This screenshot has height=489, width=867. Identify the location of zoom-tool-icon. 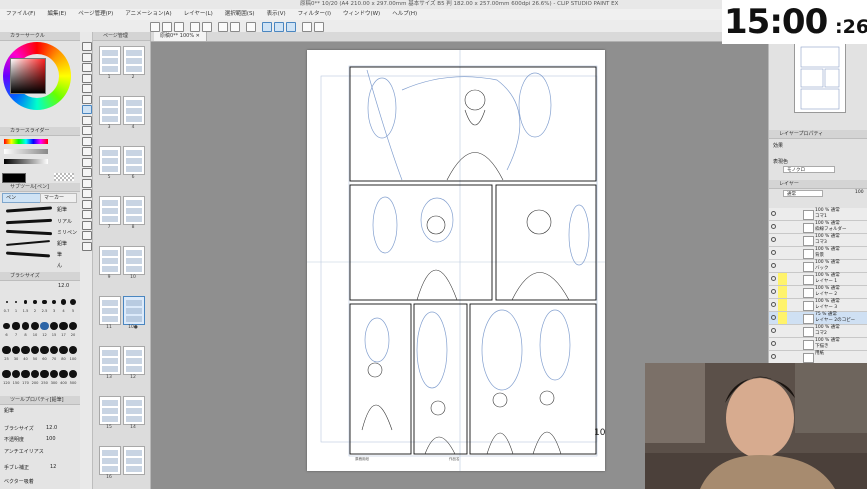
(87, 46).